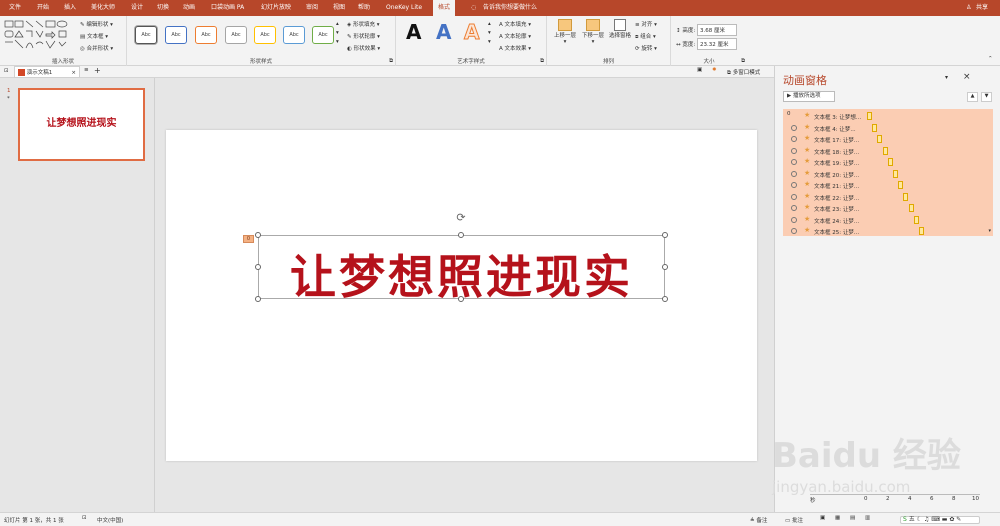 The width and height of the screenshot is (1000, 526). I want to click on tab-home: 开始, so click(43, 8).